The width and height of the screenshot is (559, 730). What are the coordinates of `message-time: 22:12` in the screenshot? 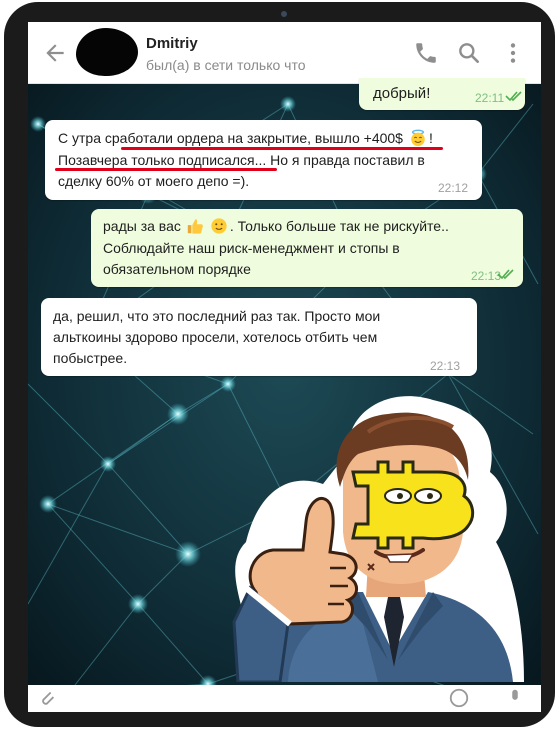 It's located at (453, 188).